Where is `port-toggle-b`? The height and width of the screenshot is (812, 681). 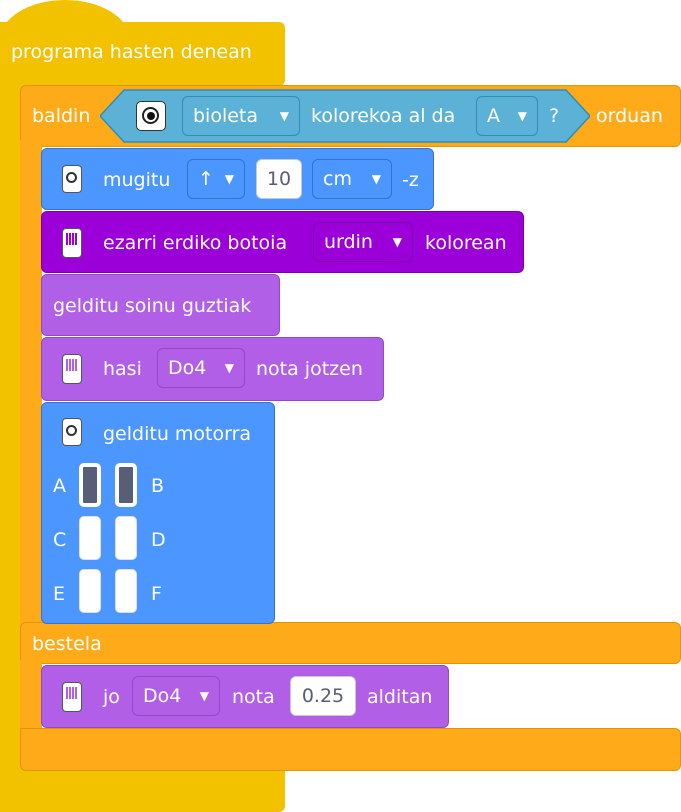
port-toggle-b is located at coordinates (126, 485).